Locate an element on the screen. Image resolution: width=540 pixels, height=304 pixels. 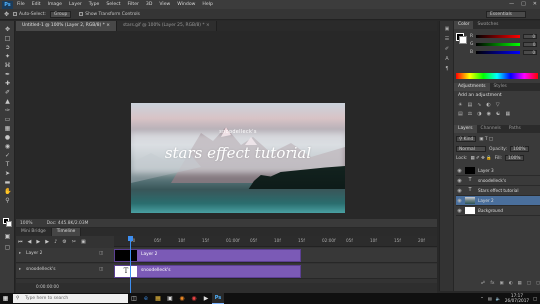
menu-item-filter: Filter is located at coordinates (133, 4).